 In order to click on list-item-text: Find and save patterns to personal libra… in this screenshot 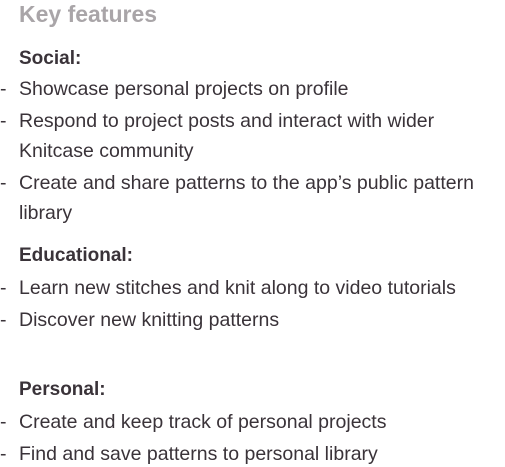, I will do `click(198, 454)`.